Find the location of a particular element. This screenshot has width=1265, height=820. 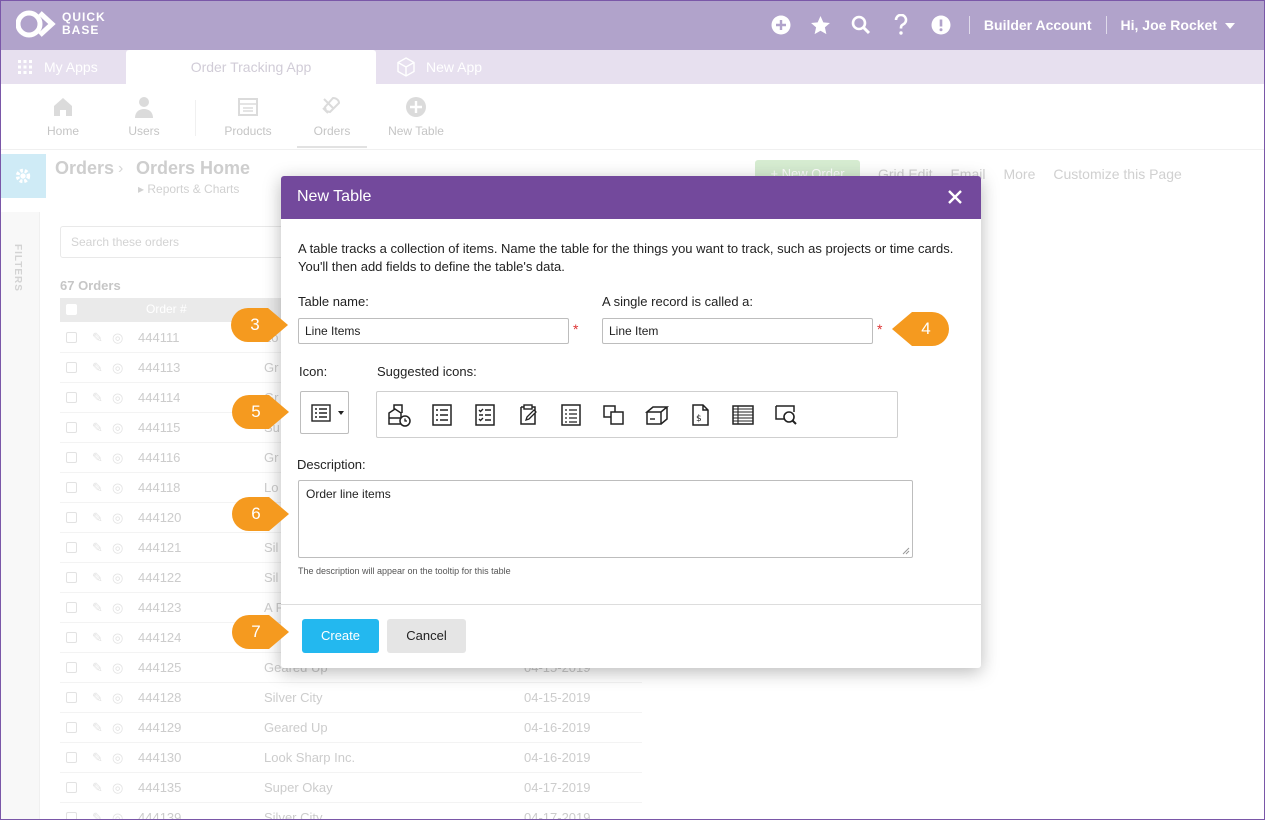

callout-6: 6 is located at coordinates (261, 514).